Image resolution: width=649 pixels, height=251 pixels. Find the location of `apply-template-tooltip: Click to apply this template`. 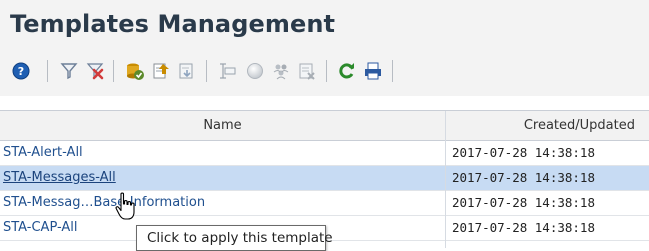

apply-template-tooltip: Click to apply this template is located at coordinates (234, 238).